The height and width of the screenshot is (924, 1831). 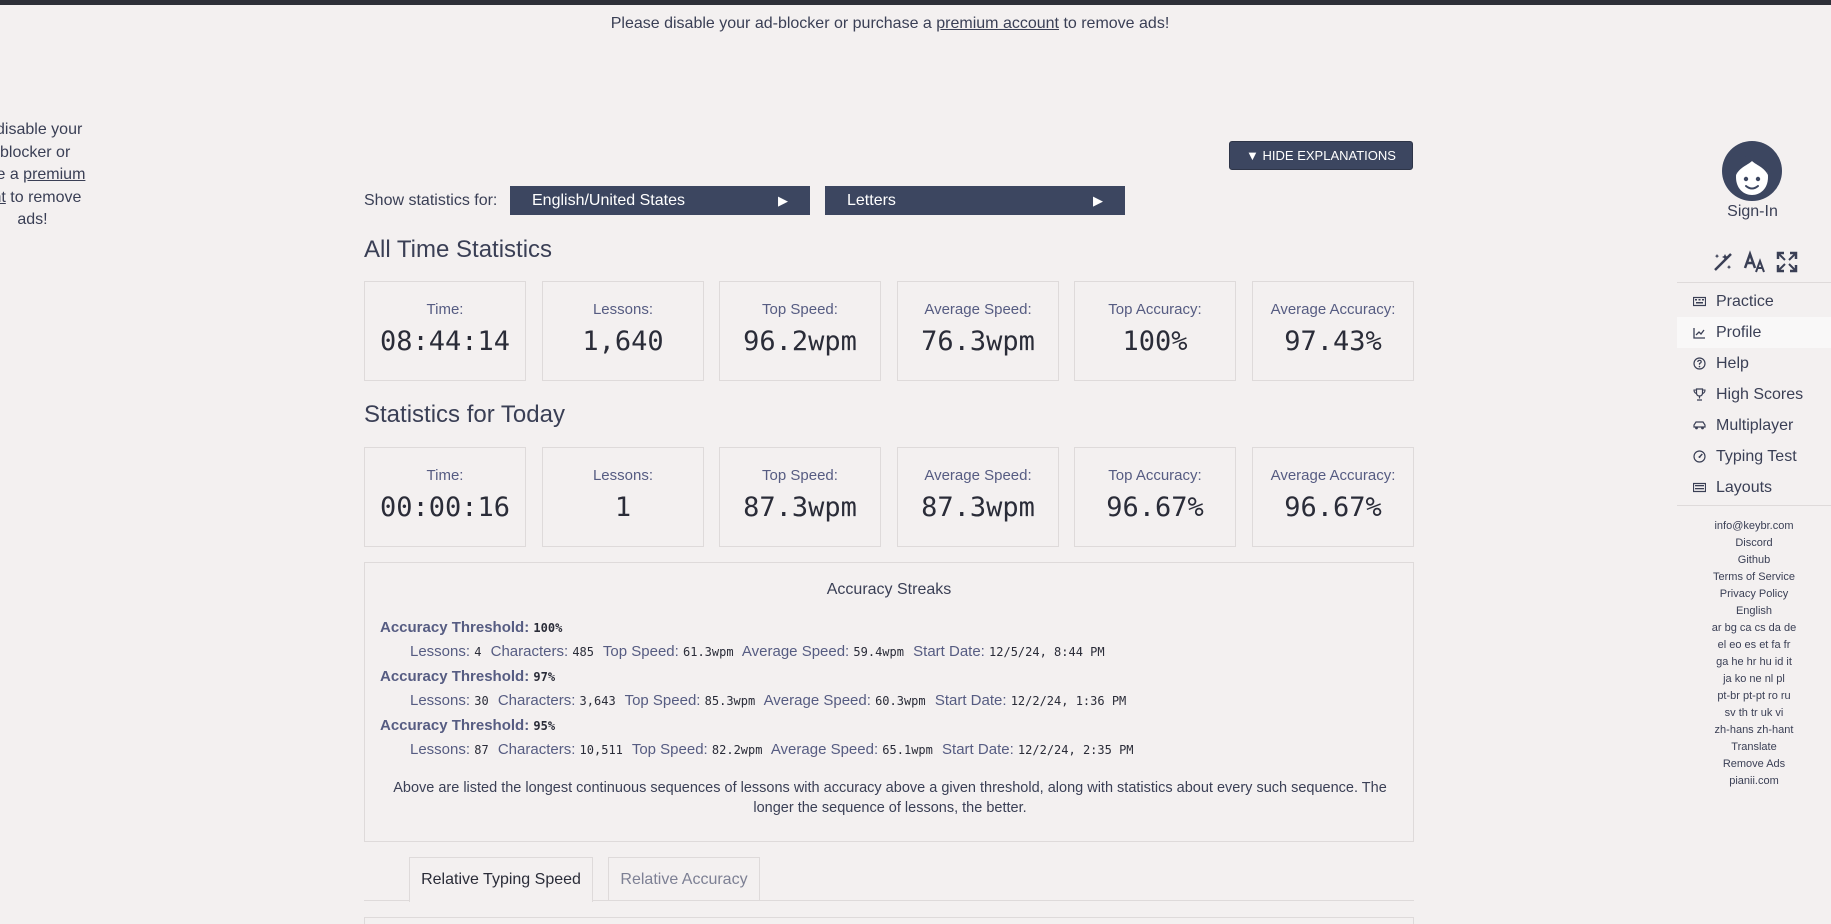 I want to click on stat-card-top-speed: Top Speed: 96.2wpm, so click(x=800, y=331).